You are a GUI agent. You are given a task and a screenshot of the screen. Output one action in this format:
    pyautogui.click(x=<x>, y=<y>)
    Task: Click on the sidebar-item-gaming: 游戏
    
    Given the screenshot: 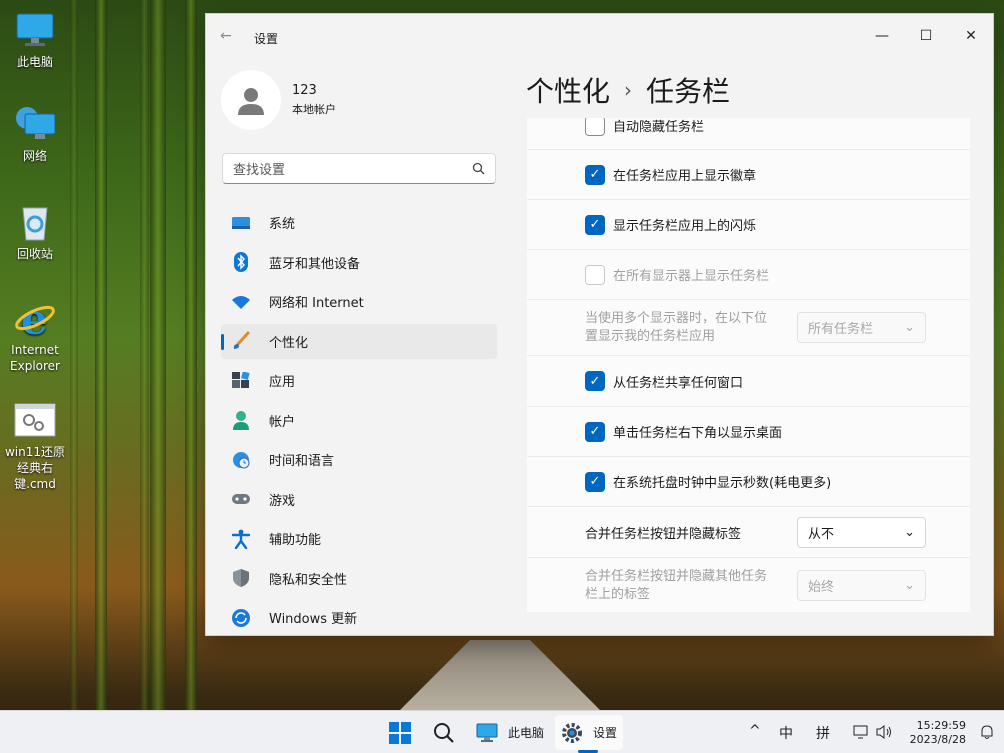 What is the action you would take?
    pyautogui.click(x=359, y=499)
    